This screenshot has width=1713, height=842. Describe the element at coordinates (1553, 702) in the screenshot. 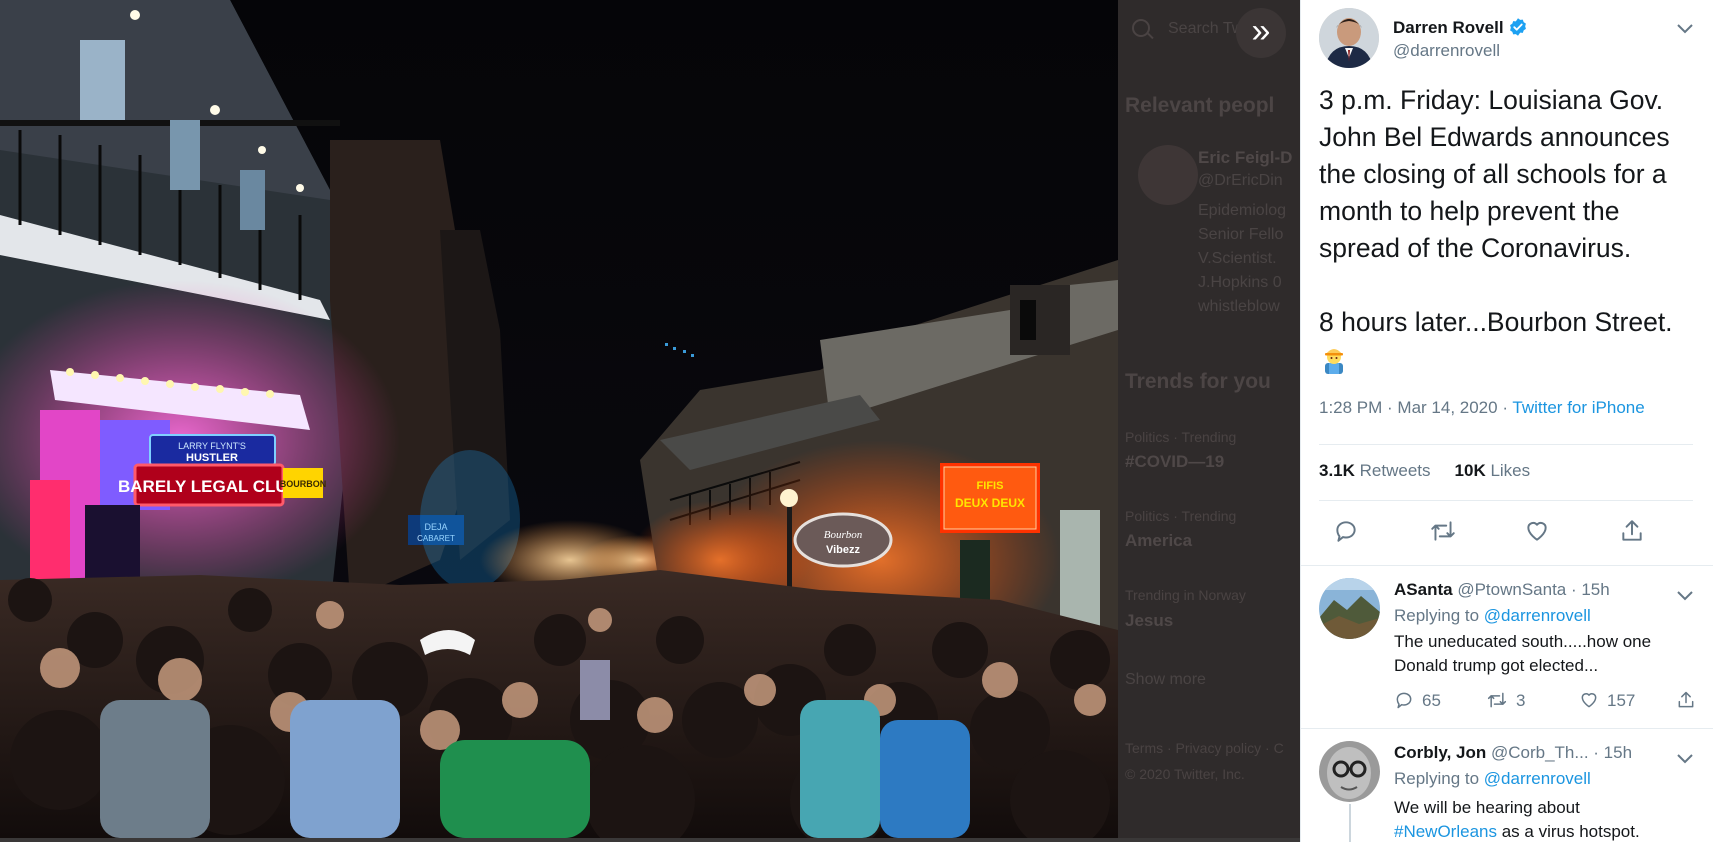

I see `reply-actions: 65 3 157` at that location.